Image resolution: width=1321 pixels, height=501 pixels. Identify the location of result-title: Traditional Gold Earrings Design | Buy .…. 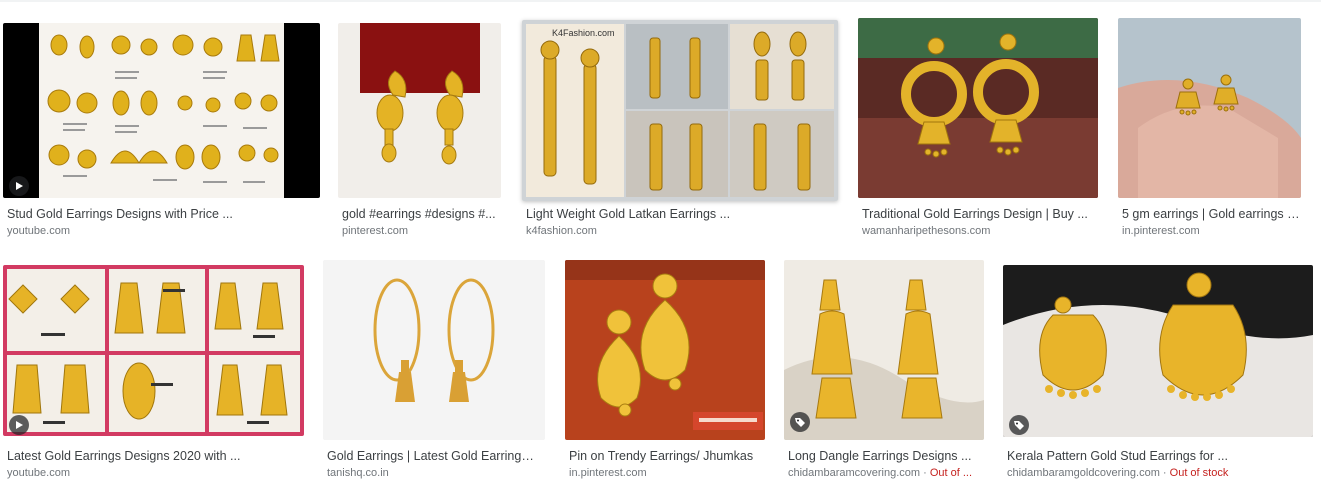
(977, 214).